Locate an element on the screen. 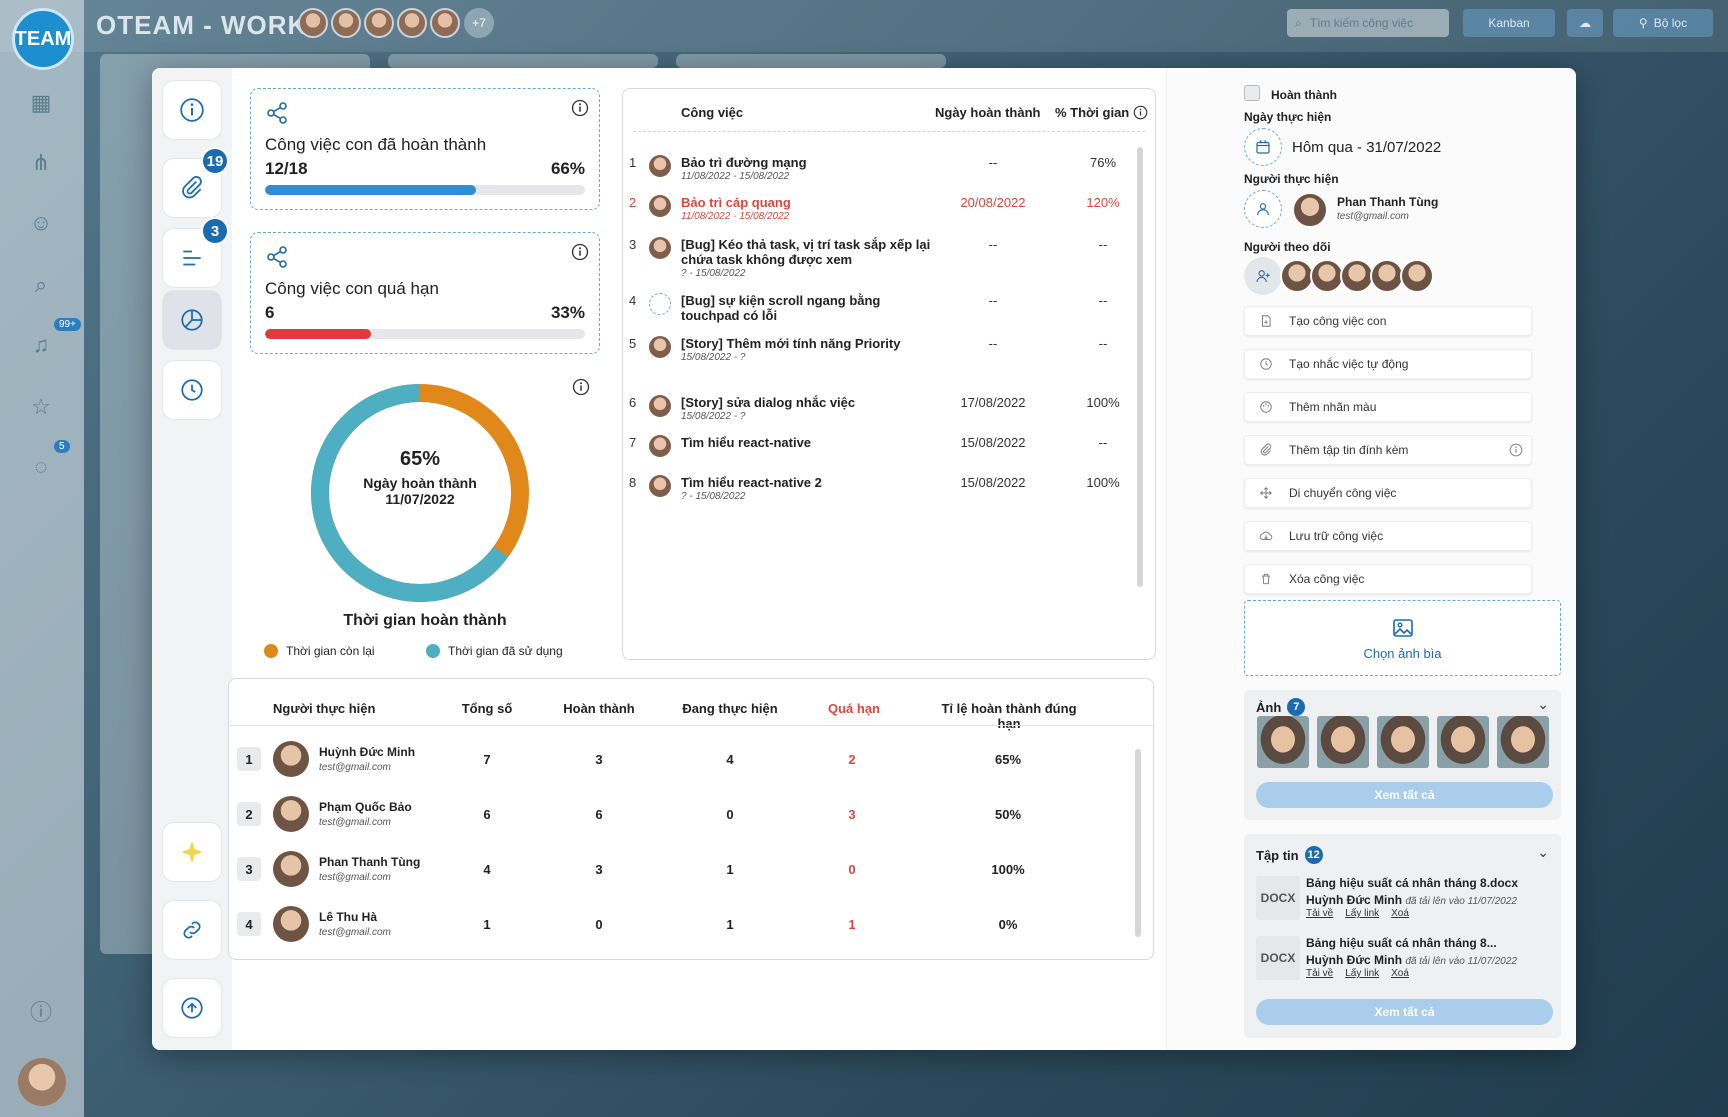 The image size is (1728, 1117). task-name: [Story] Thêm mới tính năng Priority is located at coordinates (806, 343).